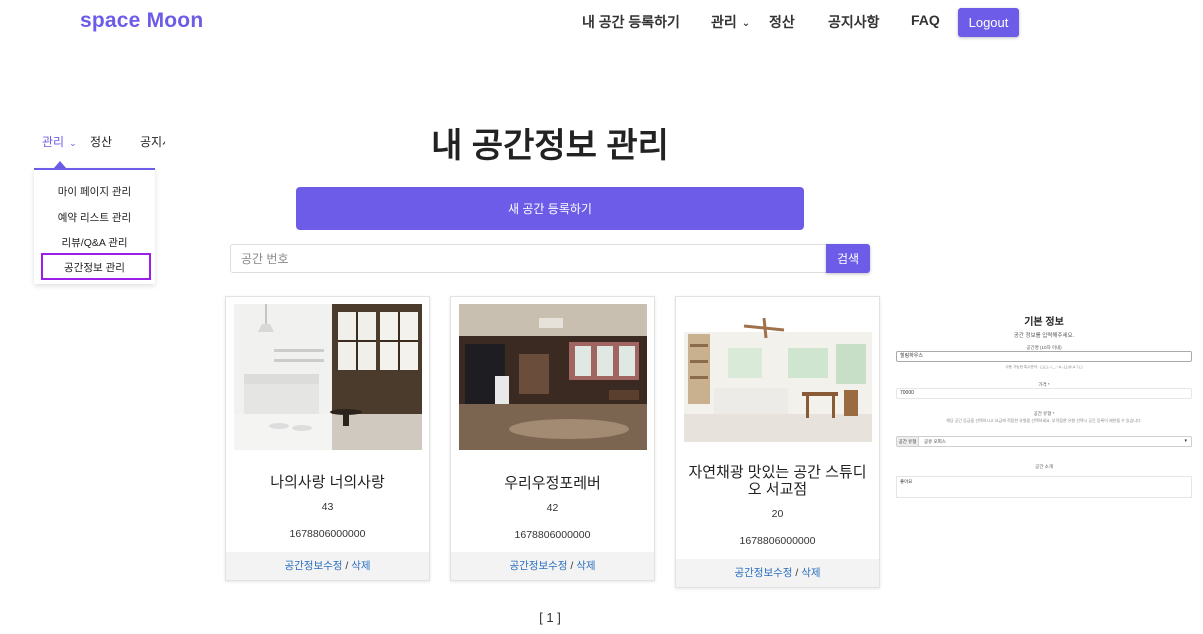 The width and height of the screenshot is (1203, 634). I want to click on intro-label: 공간 소개, so click(1044, 466).